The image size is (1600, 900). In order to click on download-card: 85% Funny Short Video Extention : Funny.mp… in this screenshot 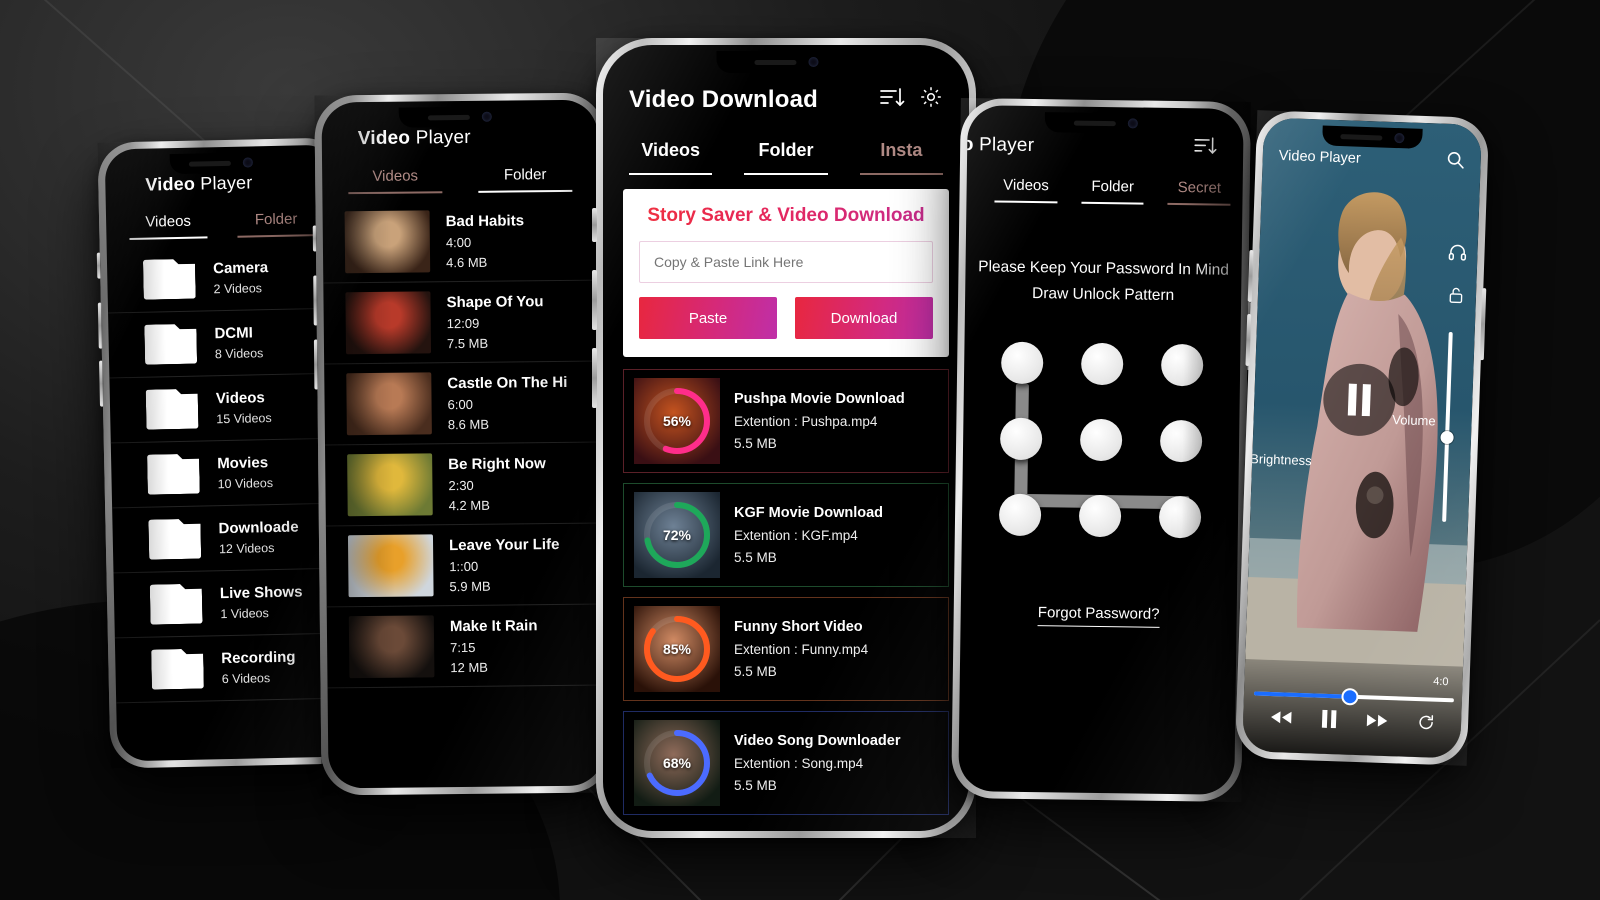, I will do `click(786, 649)`.